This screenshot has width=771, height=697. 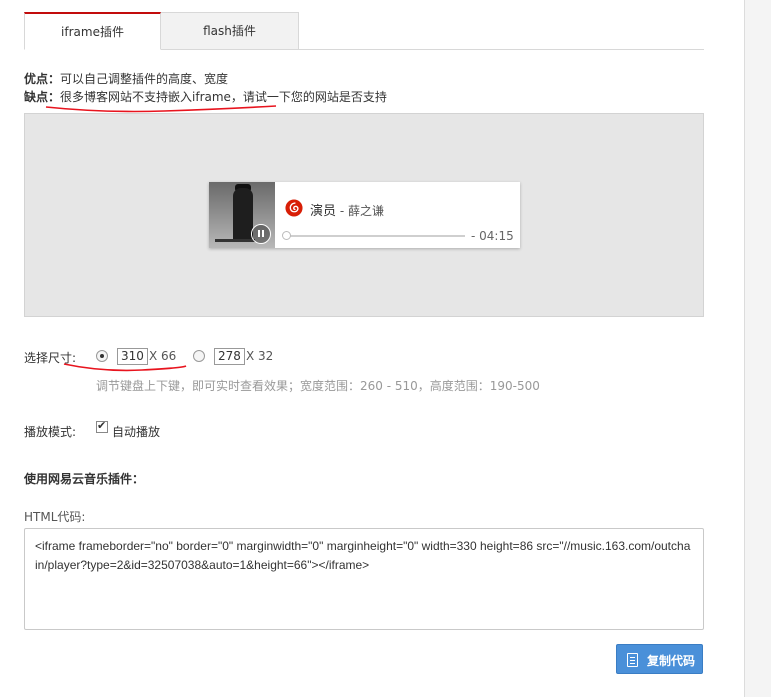 I want to click on song-info: 演员 - 薛之谦, so click(x=347, y=209).